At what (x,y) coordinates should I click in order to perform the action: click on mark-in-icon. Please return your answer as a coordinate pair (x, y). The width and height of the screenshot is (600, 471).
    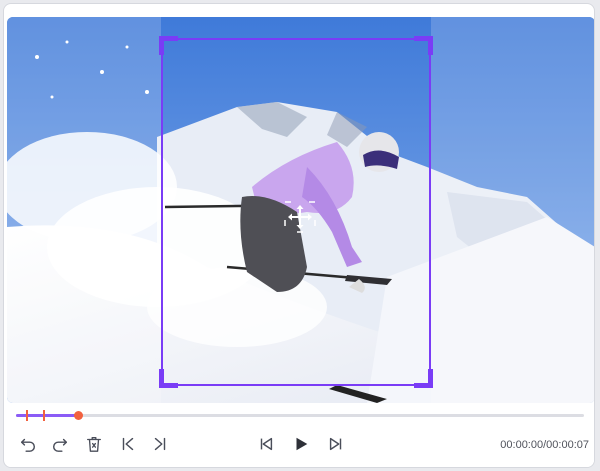
    Looking at the image, I should click on (128, 444).